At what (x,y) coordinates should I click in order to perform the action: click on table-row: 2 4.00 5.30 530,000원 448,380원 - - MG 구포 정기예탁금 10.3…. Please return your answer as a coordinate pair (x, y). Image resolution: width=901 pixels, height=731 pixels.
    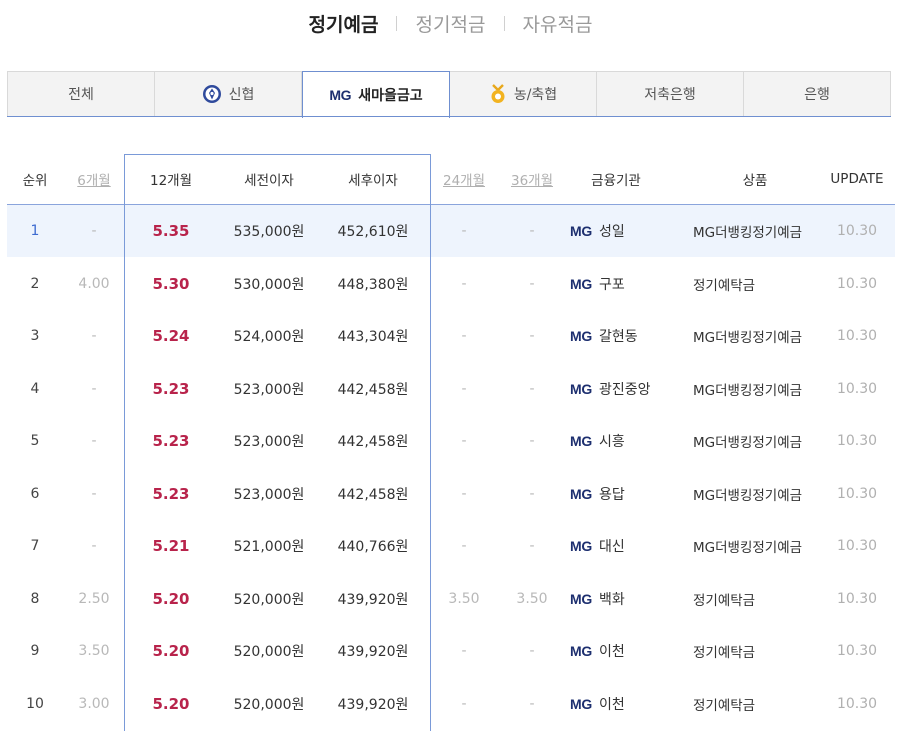
    Looking at the image, I should click on (451, 284).